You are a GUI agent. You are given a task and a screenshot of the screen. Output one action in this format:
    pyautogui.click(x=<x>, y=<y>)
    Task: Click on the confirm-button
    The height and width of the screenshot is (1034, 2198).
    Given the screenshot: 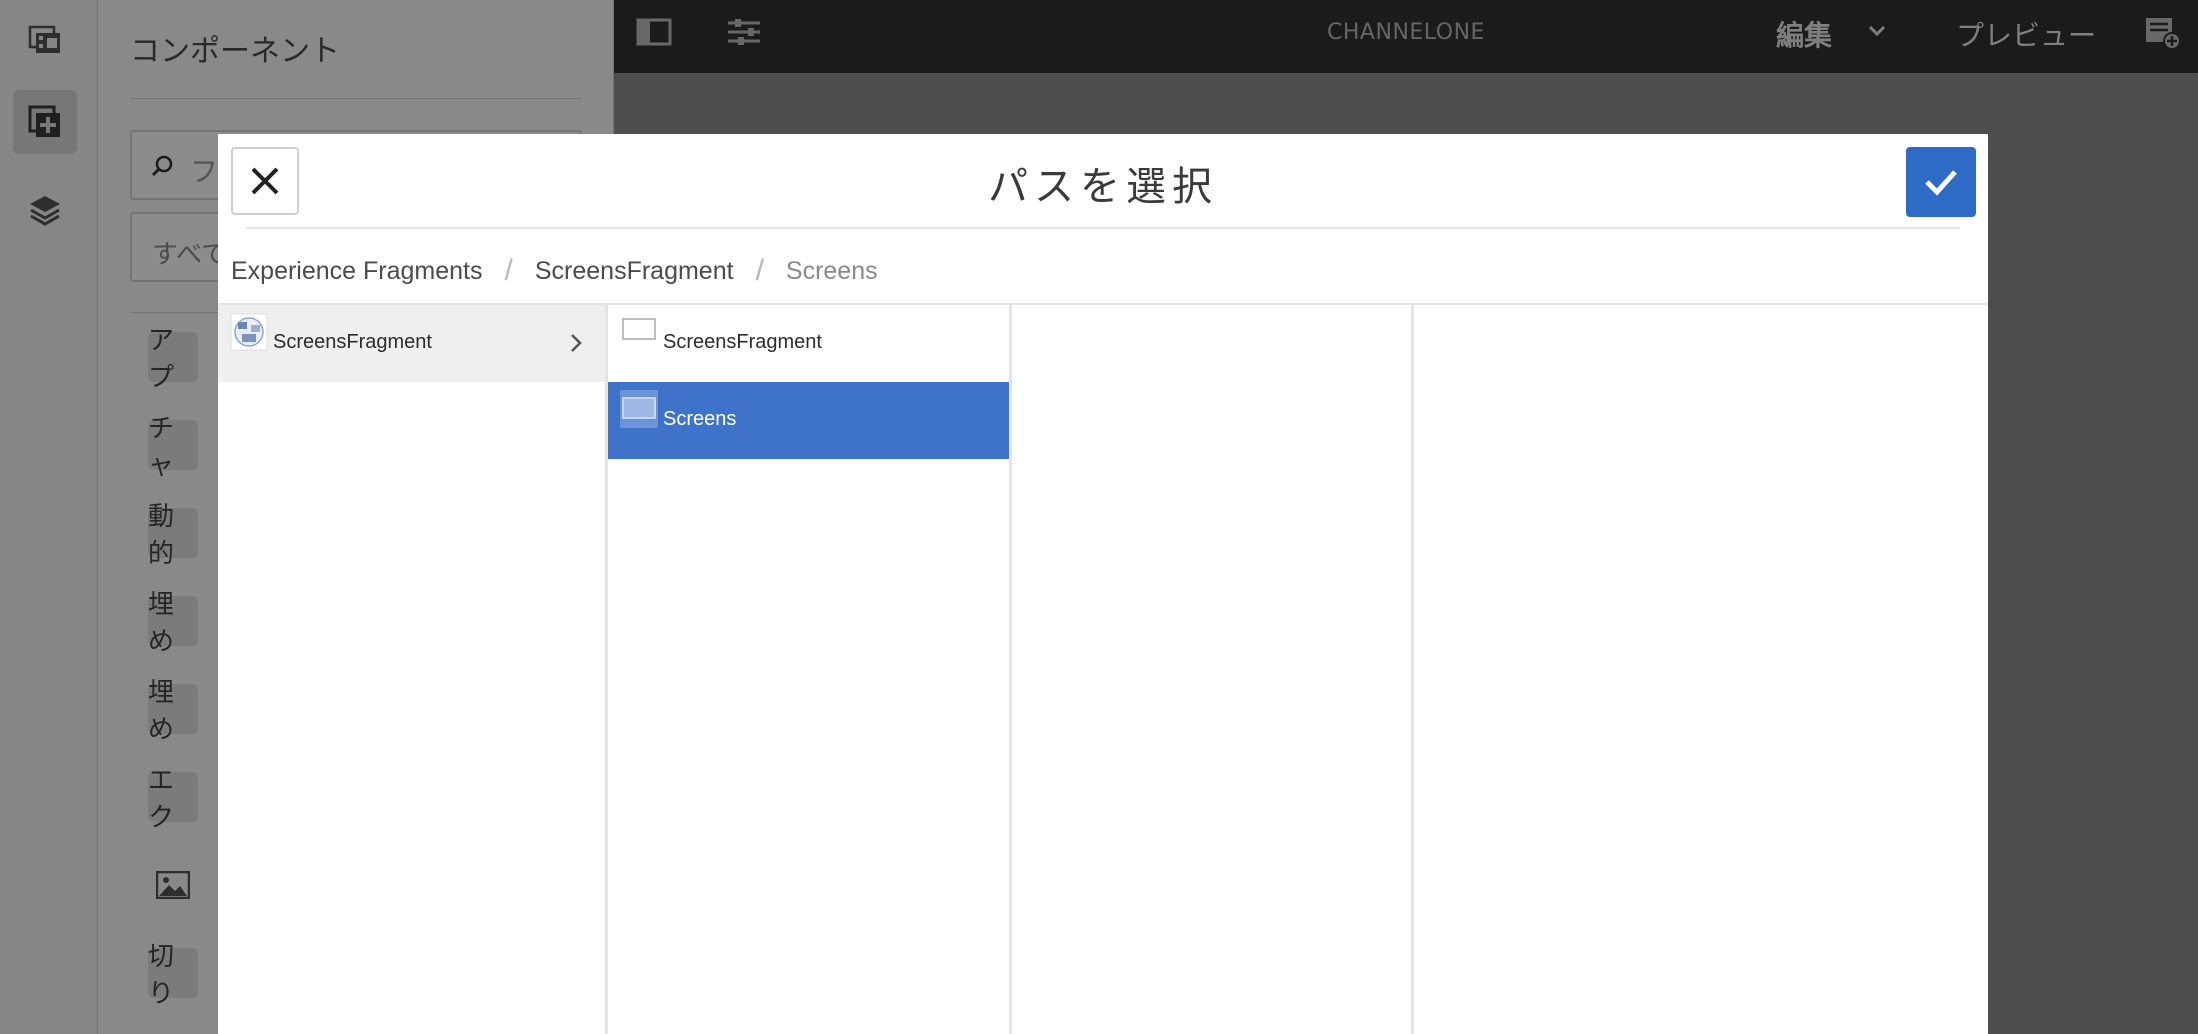 What is the action you would take?
    pyautogui.click(x=1941, y=182)
    